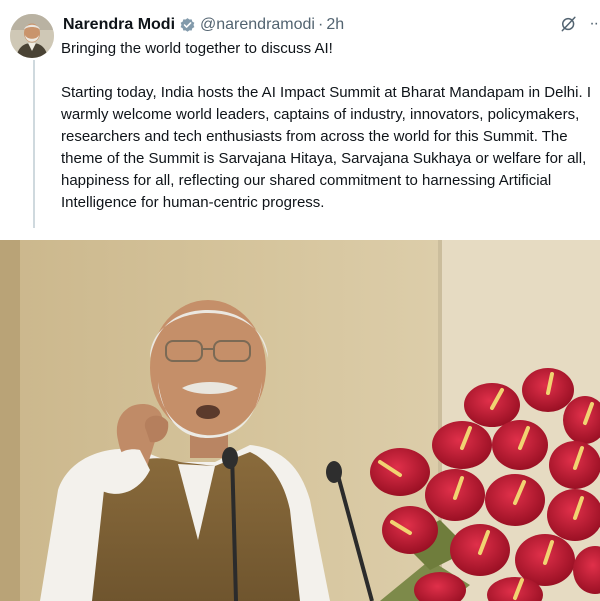 The width and height of the screenshot is (600, 601). What do you see at coordinates (34, 144) in the screenshot?
I see `thread-connector-line` at bounding box center [34, 144].